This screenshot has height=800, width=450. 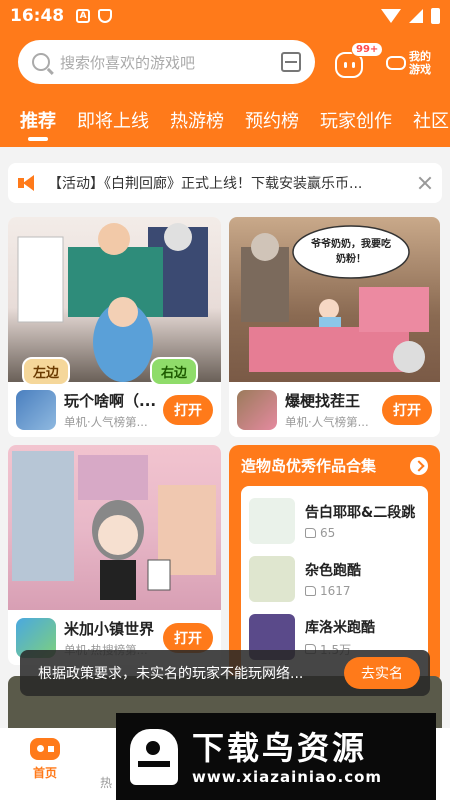 What do you see at coordinates (351, 258) in the screenshot?
I see `svg-text: 奶粉！` at bounding box center [351, 258].